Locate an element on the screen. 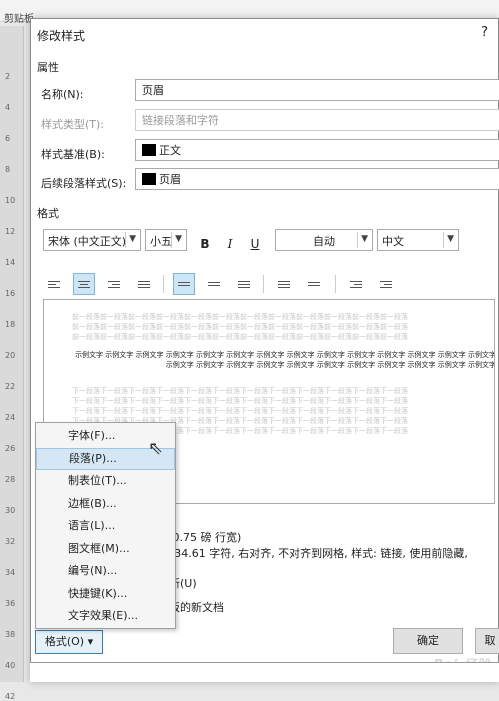 The height and width of the screenshot is (701, 499). bold-button: B is located at coordinates (205, 244).